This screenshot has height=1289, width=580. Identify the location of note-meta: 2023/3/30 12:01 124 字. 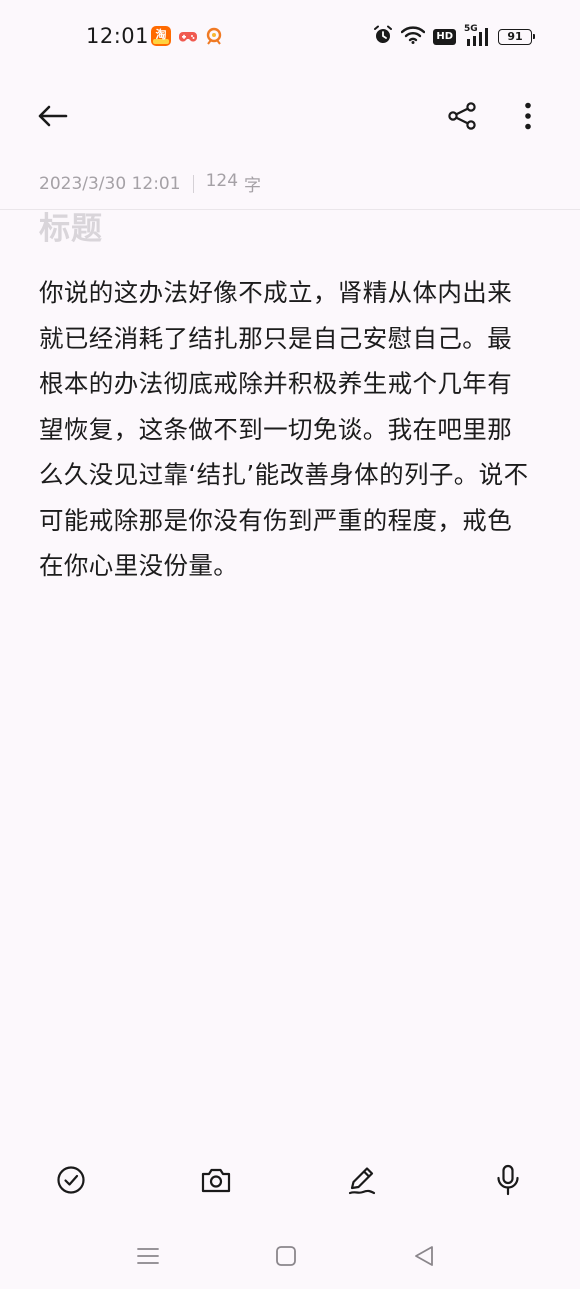
(150, 183).